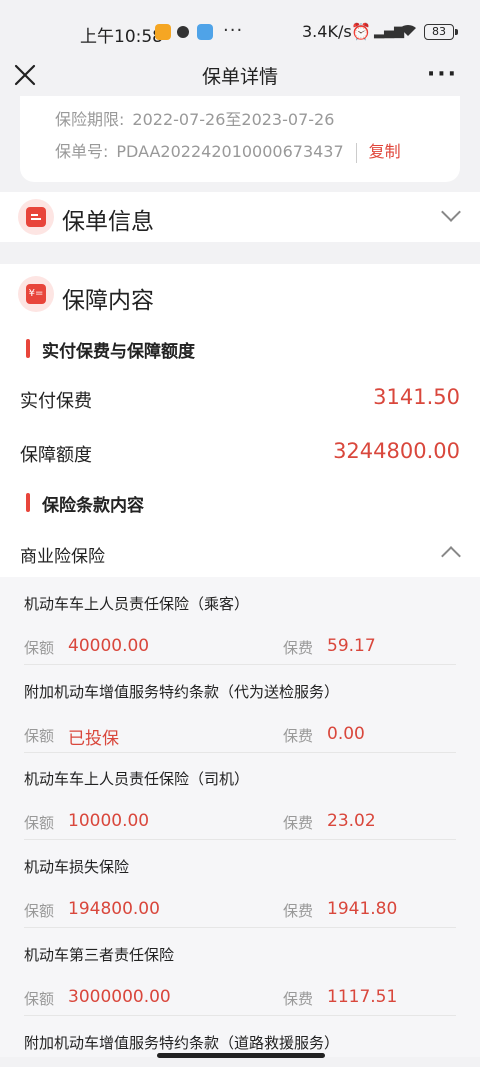 This screenshot has width=480, height=1067. I want to click on premium-value: 59.17, so click(351, 646).